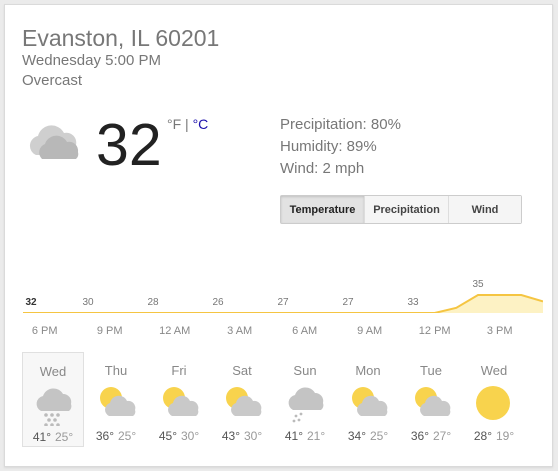 Image resolution: width=558 pixels, height=471 pixels. I want to click on forecast-day: Fri 45° 30°, so click(179, 399).